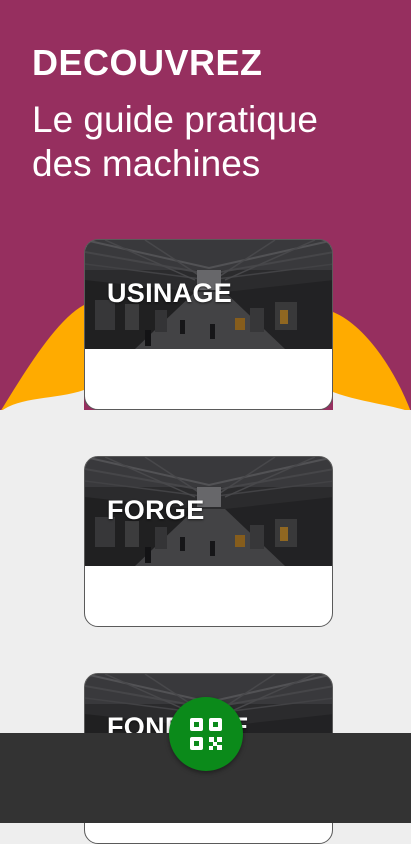 This screenshot has width=411, height=844. Describe the element at coordinates (156, 510) in the screenshot. I see `card-label: FORGE` at that location.